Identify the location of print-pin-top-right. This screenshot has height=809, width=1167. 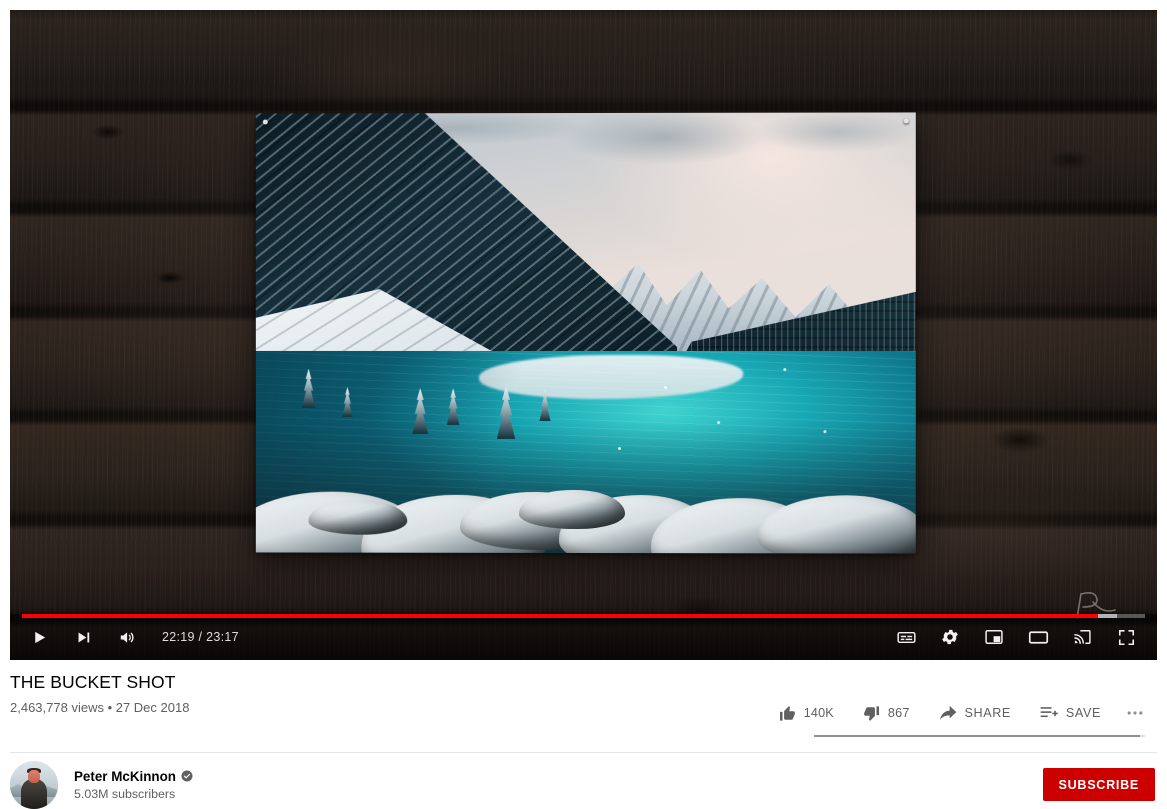
(906, 121).